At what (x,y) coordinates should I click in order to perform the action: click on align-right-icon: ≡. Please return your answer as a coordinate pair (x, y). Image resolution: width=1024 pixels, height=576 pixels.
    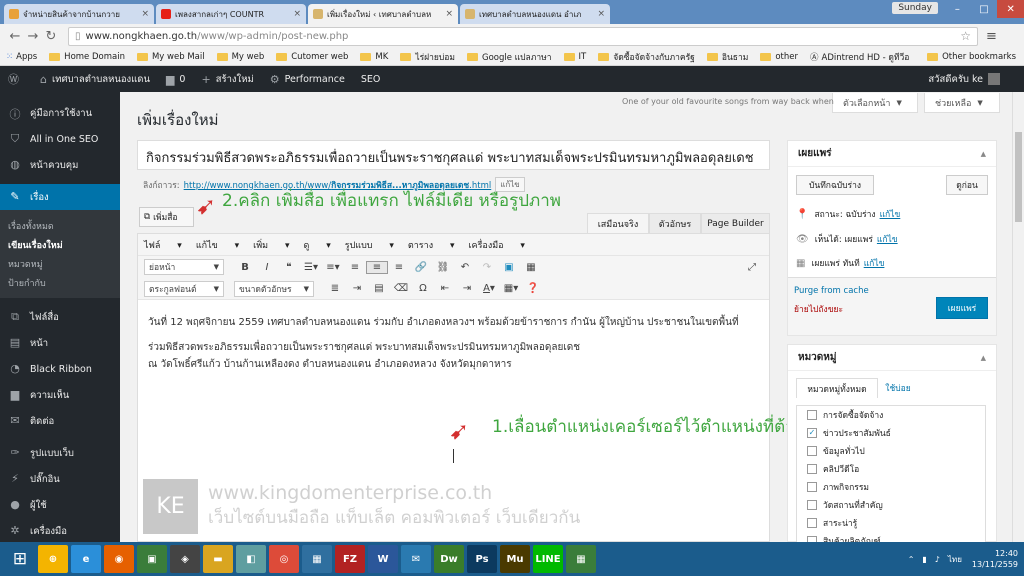
    Looking at the image, I should click on (399, 267).